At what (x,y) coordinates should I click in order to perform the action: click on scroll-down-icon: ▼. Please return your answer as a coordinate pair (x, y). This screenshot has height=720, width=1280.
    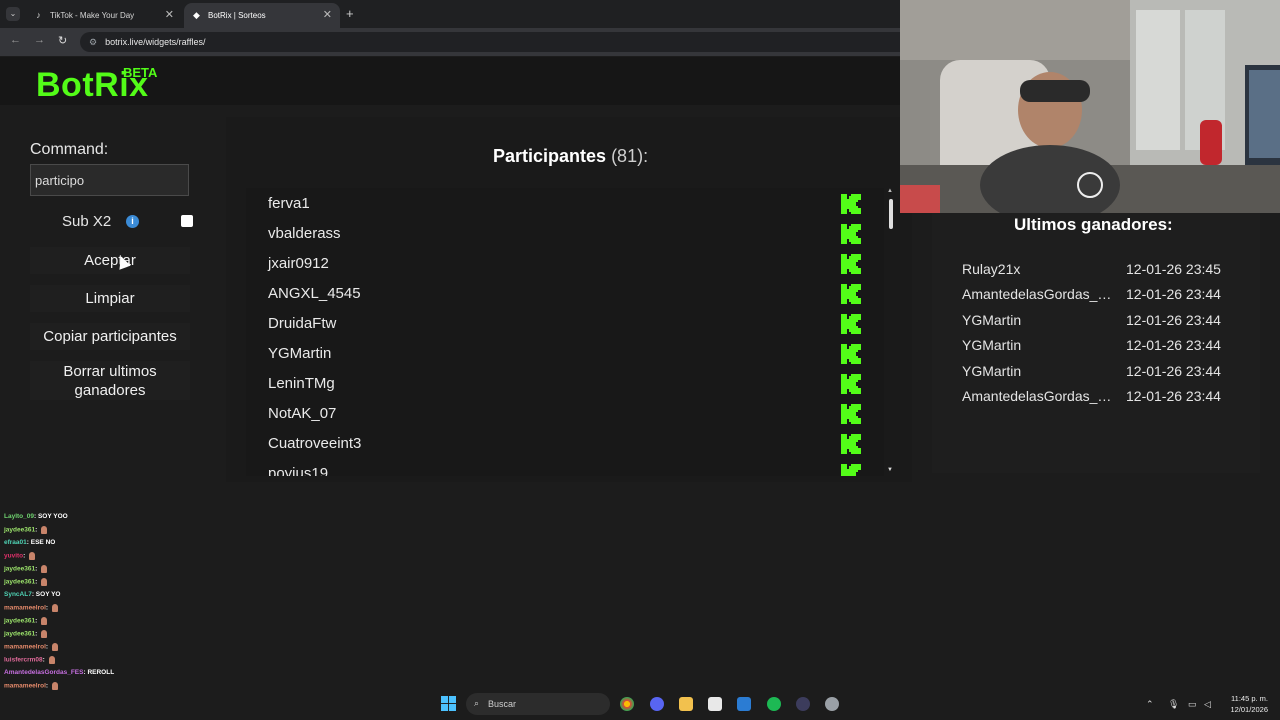
    Looking at the image, I should click on (890, 470).